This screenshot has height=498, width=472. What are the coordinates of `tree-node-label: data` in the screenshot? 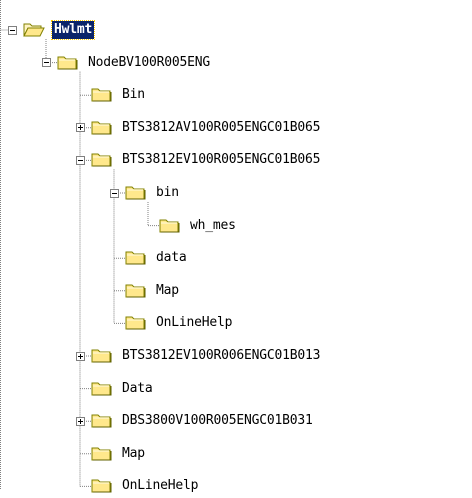 It's located at (171, 258).